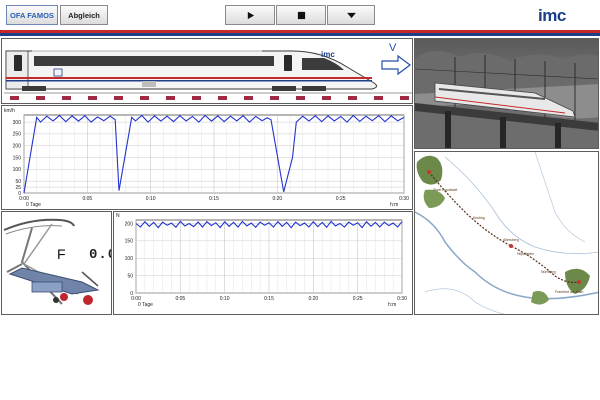  What do you see at coordinates (17, 170) in the screenshot?
I see `speed-chart-ytick-label: 100` at bounding box center [17, 170].